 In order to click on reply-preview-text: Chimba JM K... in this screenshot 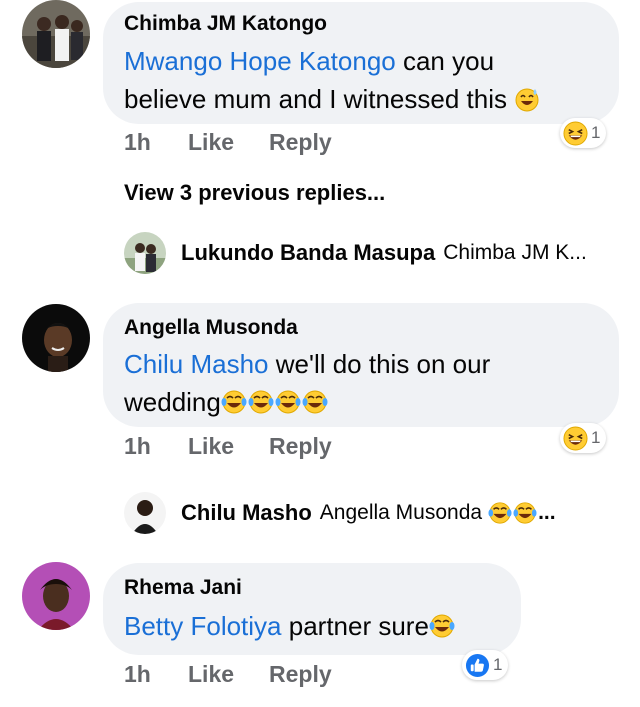, I will do `click(515, 252)`.